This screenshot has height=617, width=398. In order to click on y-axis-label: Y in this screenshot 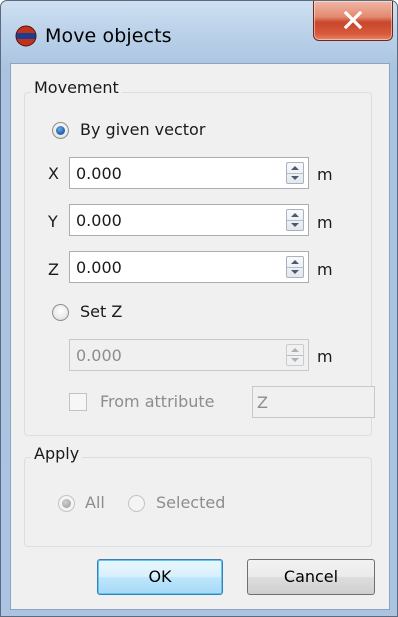, I will do `click(53, 221)`.